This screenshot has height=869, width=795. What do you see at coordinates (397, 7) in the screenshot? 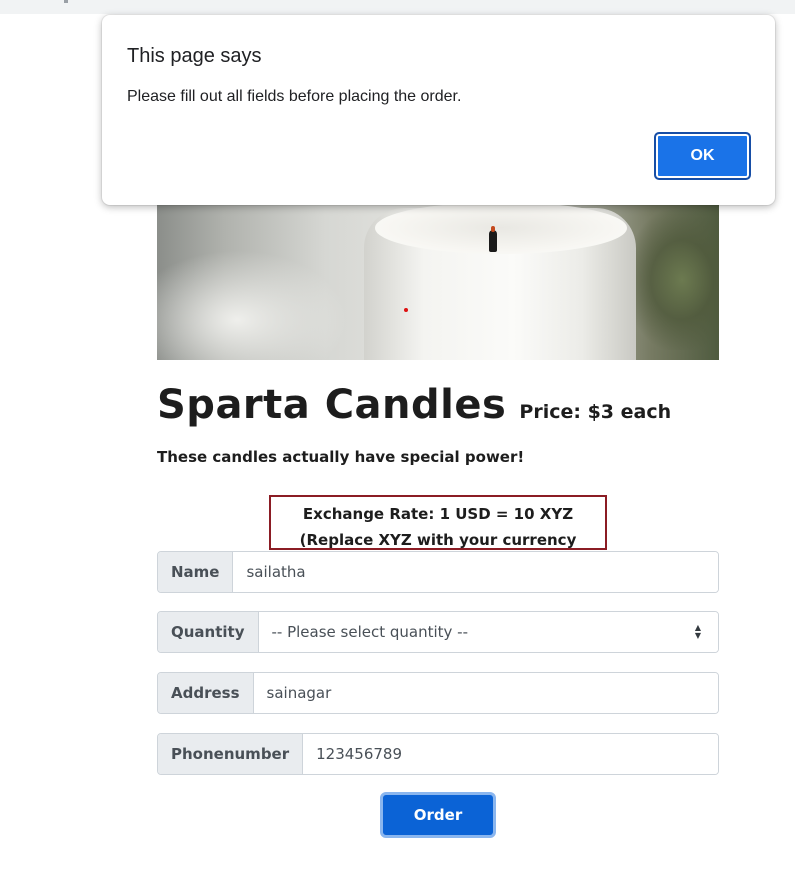
I see `browser-toolbar-edge` at bounding box center [397, 7].